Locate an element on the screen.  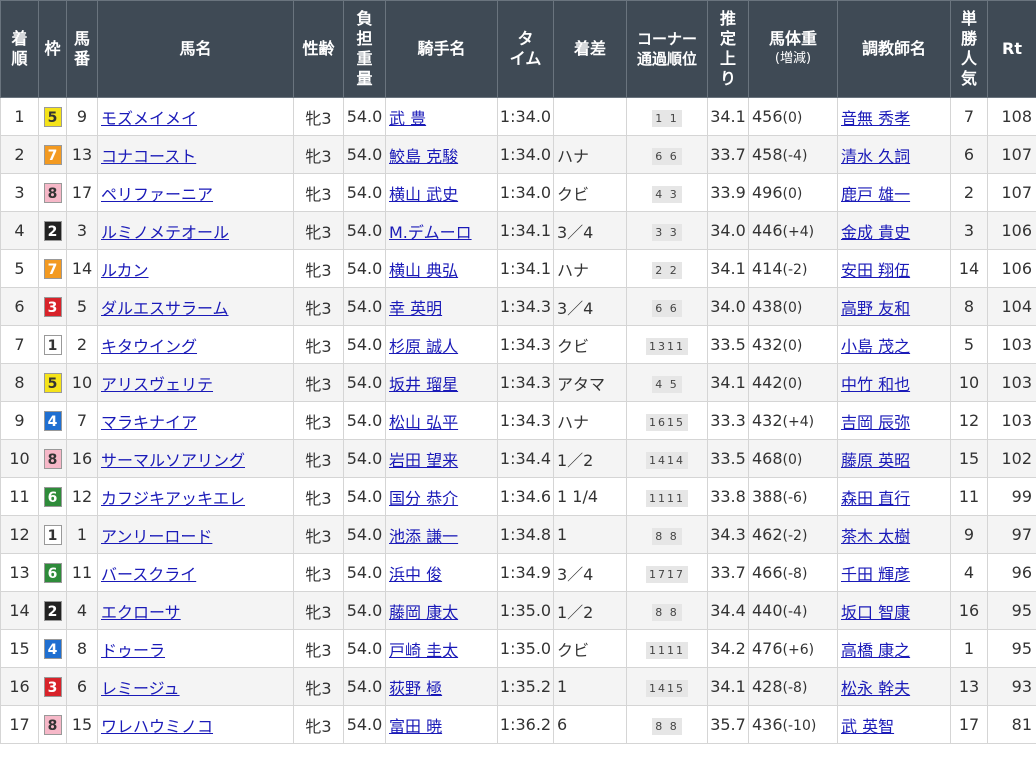
horse-link: ワレハウミノコ is located at coordinates (157, 726).